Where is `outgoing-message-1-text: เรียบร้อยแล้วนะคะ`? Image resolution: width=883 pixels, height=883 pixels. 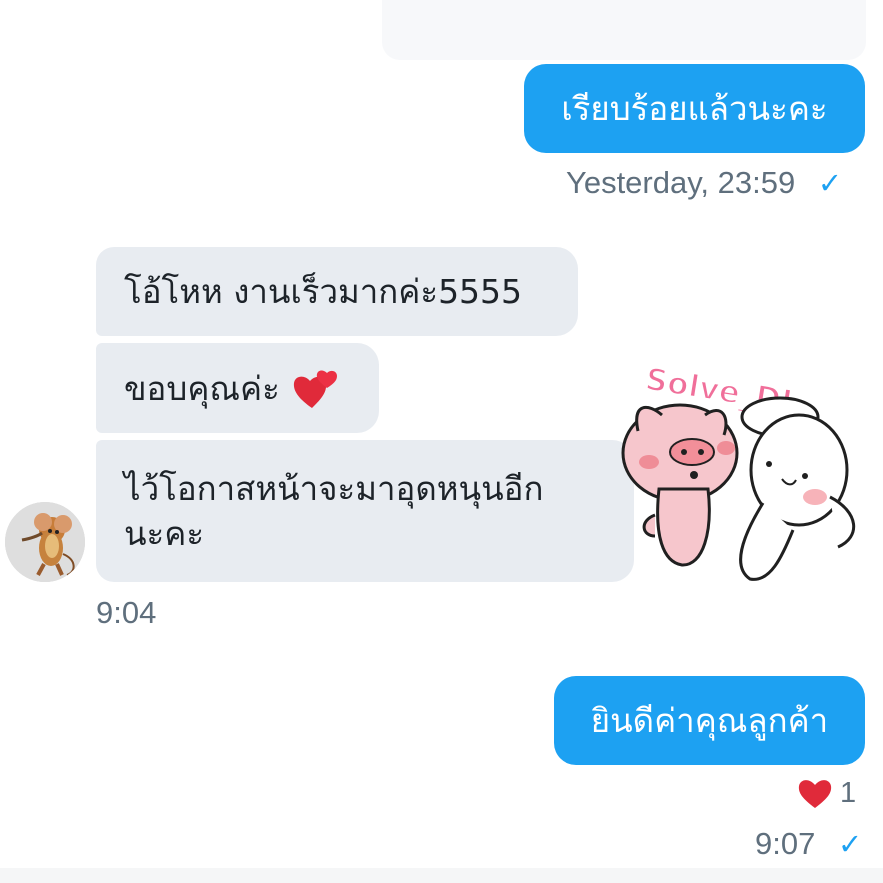 outgoing-message-1-text: เรียบร้อยแล้วนะคะ is located at coordinates (694, 108).